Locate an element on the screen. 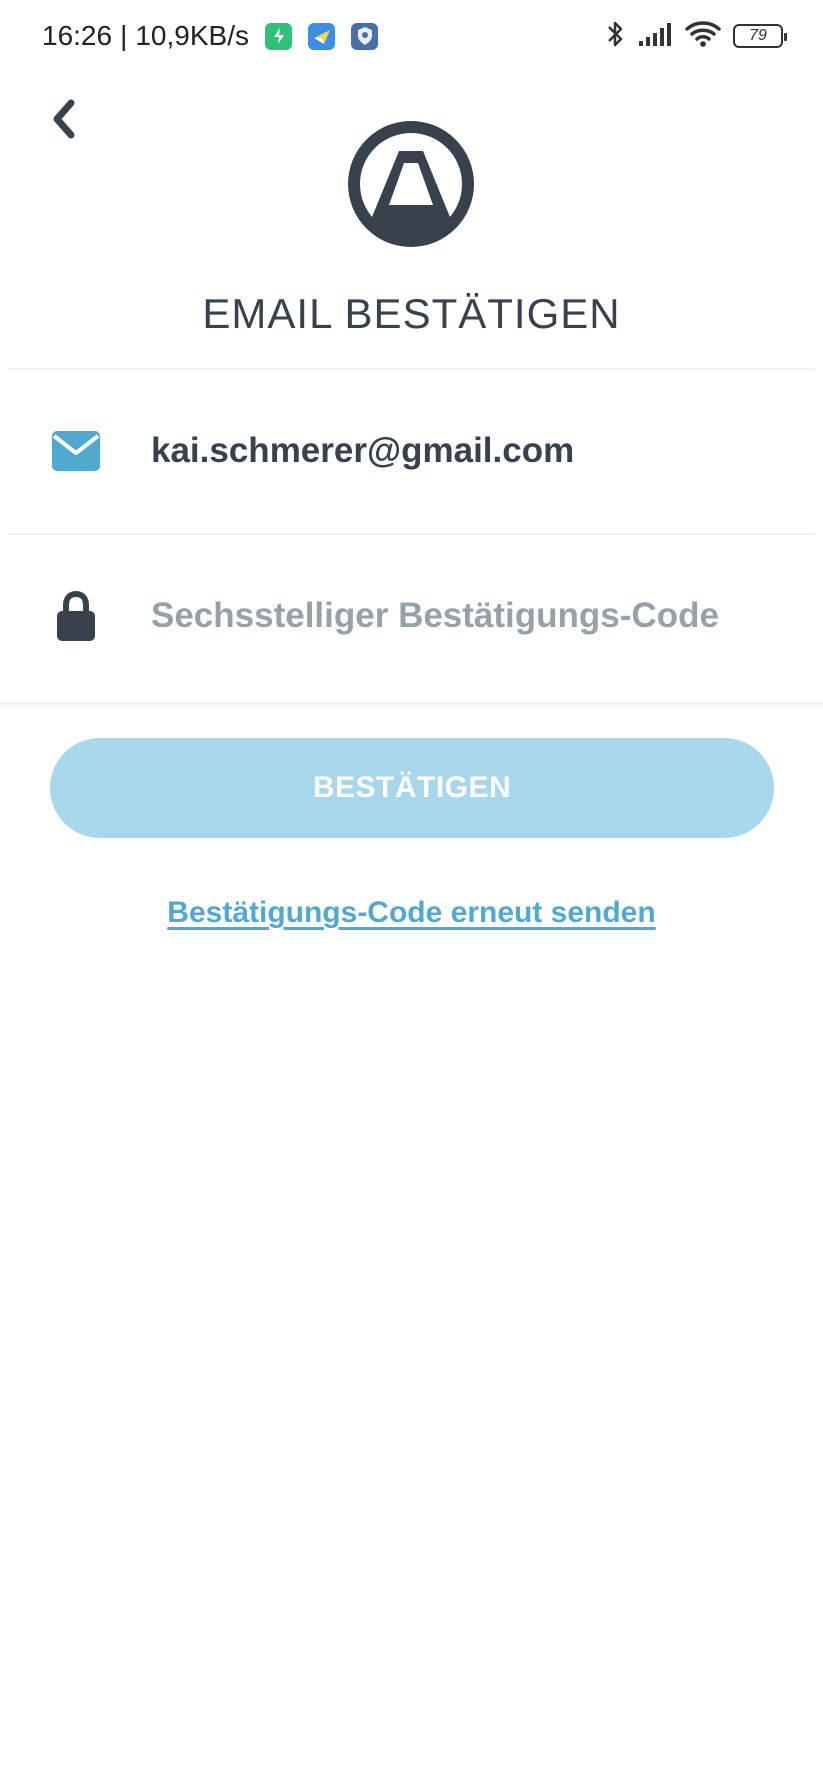 Image resolution: width=823 pixels, height=1783 pixels. back-button is located at coordinates (63, 119).